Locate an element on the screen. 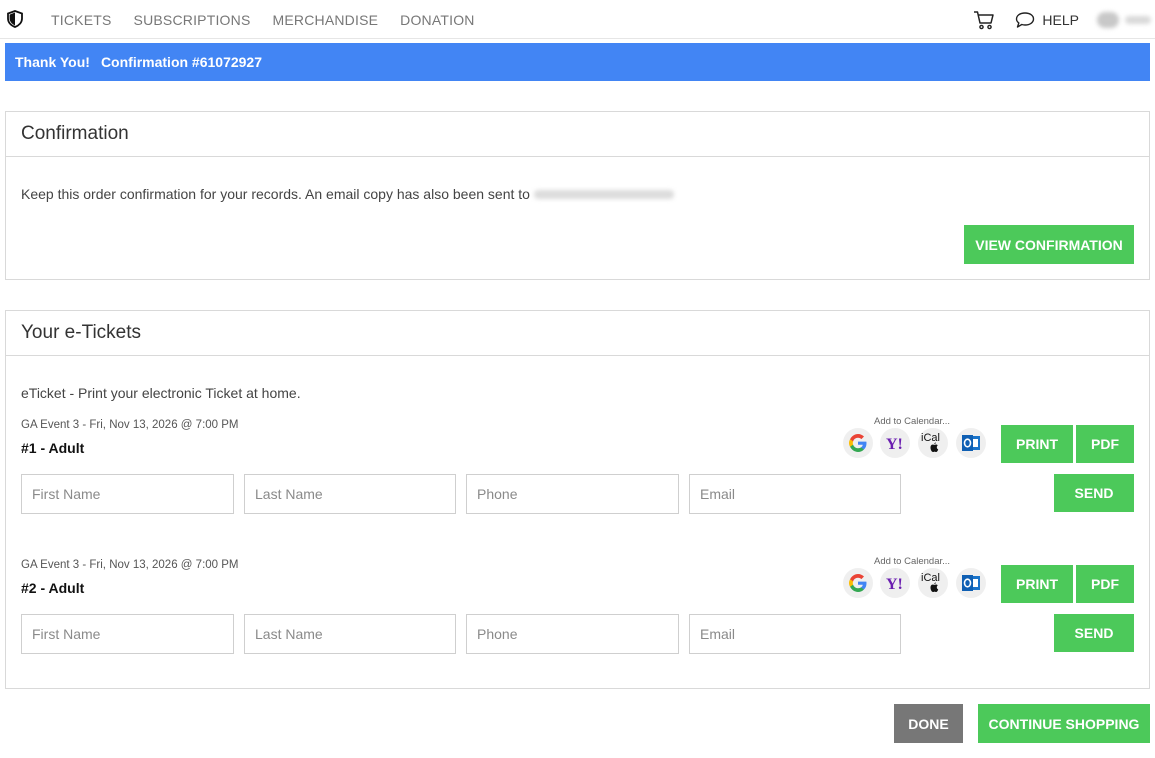 Image resolution: width=1155 pixels, height=758 pixels. confirmation-banner: Thank You! Confirmation #61072927 is located at coordinates (577, 62).